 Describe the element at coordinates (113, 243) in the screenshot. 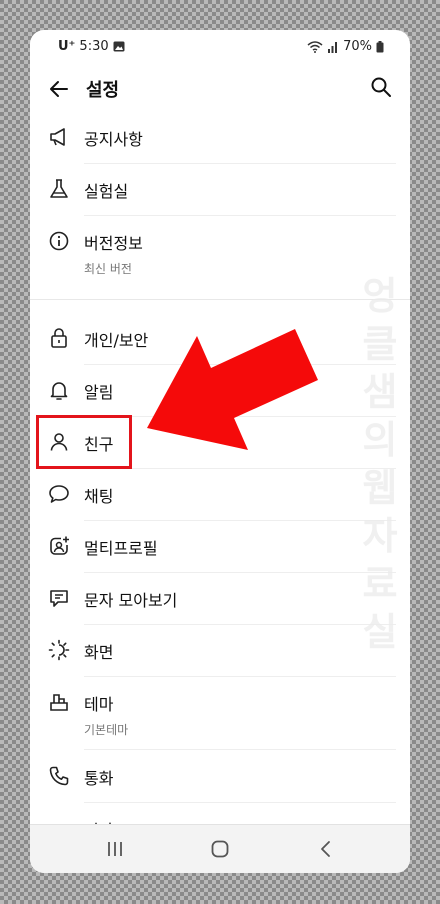

I see `settings-item-label: 버전정보` at that location.